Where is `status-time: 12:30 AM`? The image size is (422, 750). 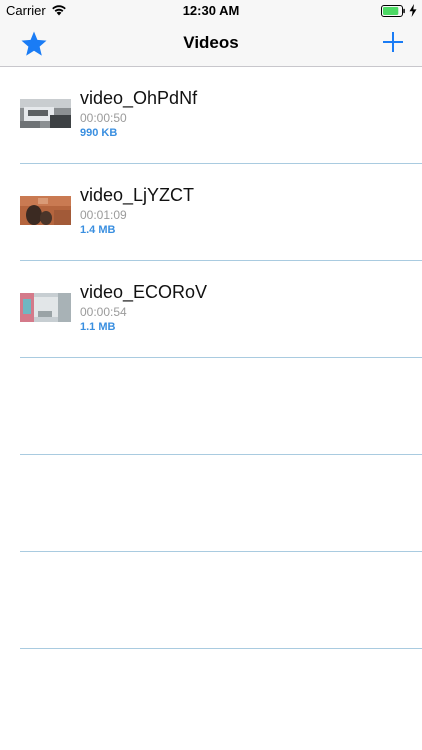 status-time: 12:30 AM is located at coordinates (211, 10).